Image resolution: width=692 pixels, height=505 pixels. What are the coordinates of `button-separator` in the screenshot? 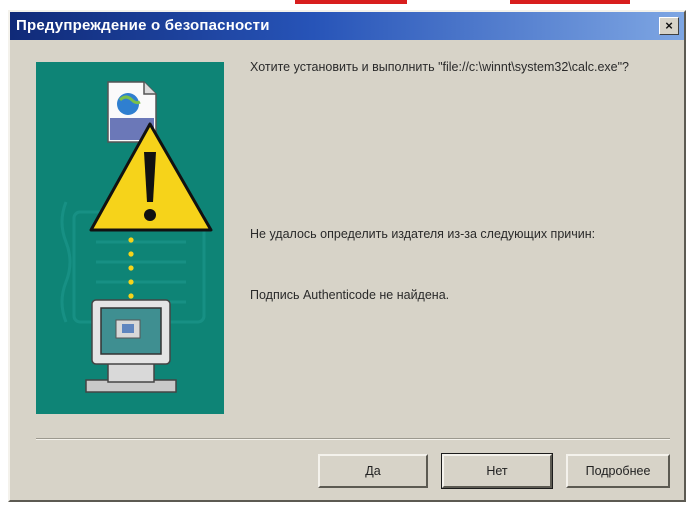 It's located at (353, 439).